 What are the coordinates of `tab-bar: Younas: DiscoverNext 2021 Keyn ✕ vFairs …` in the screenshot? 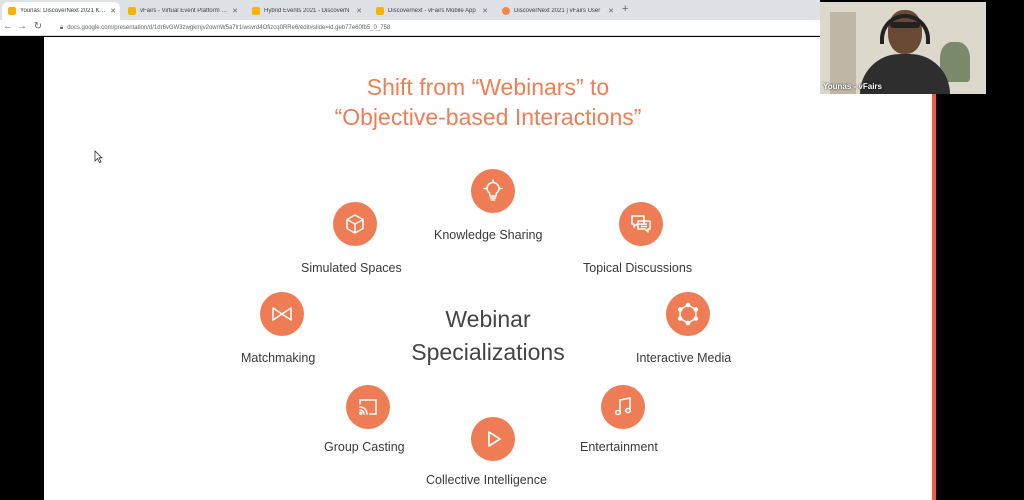 It's located at (410, 10).